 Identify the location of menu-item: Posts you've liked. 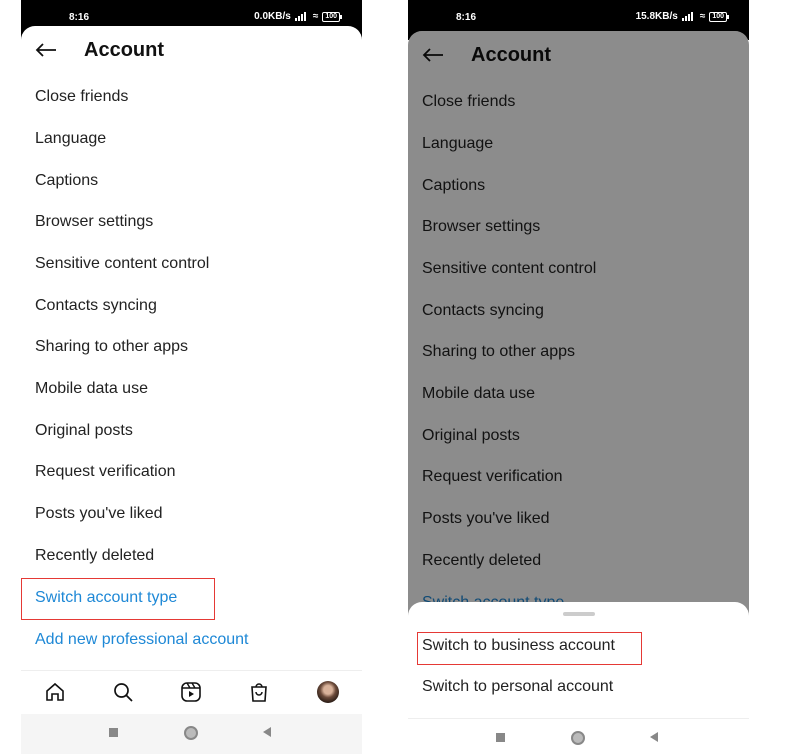
(99, 514).